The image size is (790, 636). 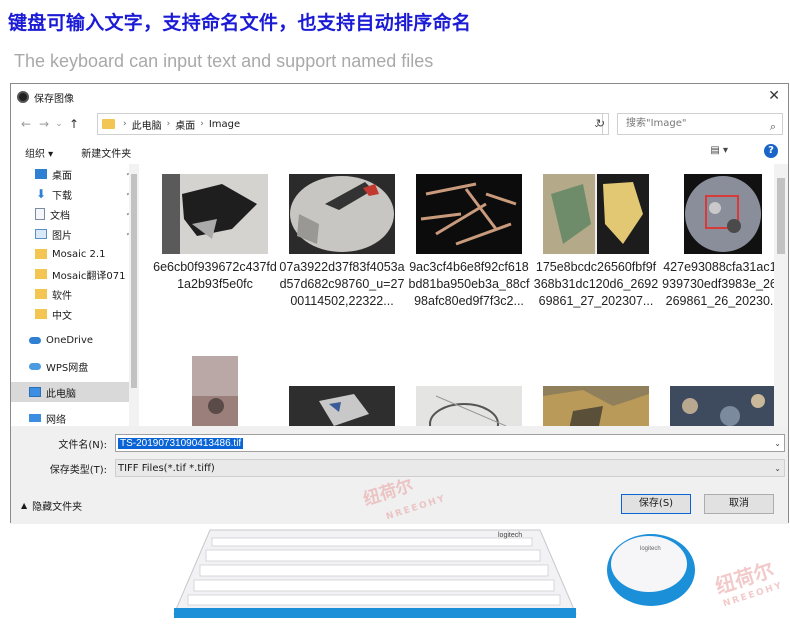 What do you see at coordinates (185, 124) in the screenshot?
I see `breadcrumb-desktop: 桌面` at bounding box center [185, 124].